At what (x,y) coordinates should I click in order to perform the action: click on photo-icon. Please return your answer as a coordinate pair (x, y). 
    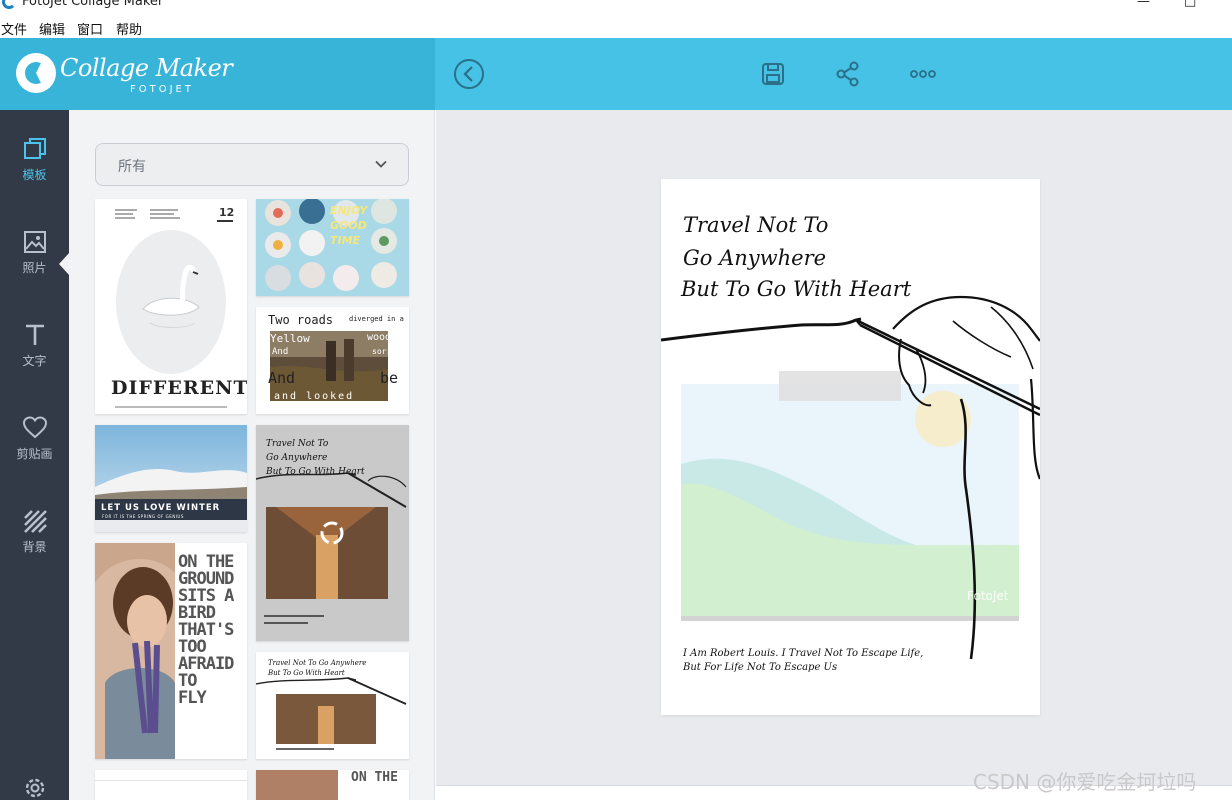
    Looking at the image, I should click on (34, 242).